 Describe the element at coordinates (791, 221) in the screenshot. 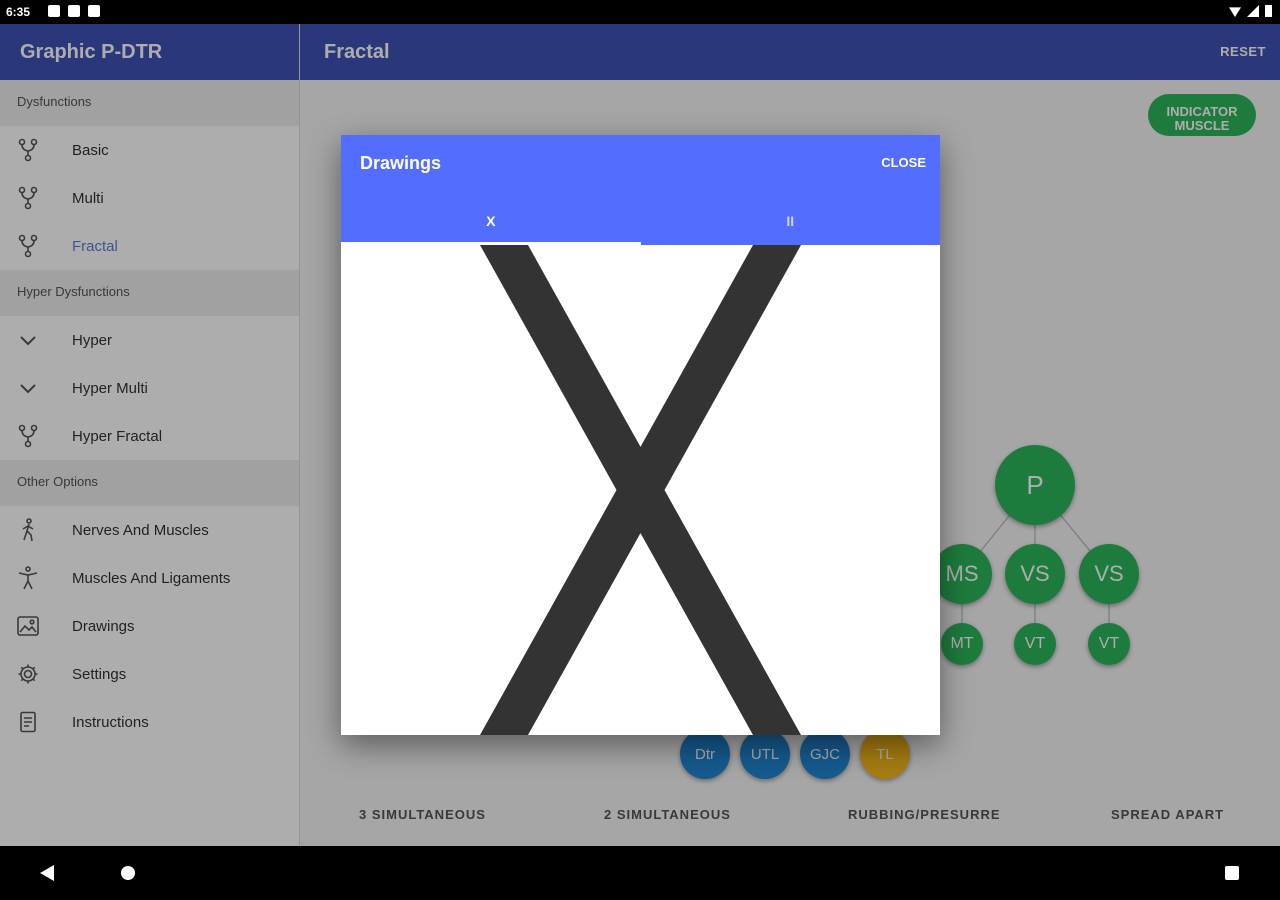

I see `tab-ii: II` at that location.